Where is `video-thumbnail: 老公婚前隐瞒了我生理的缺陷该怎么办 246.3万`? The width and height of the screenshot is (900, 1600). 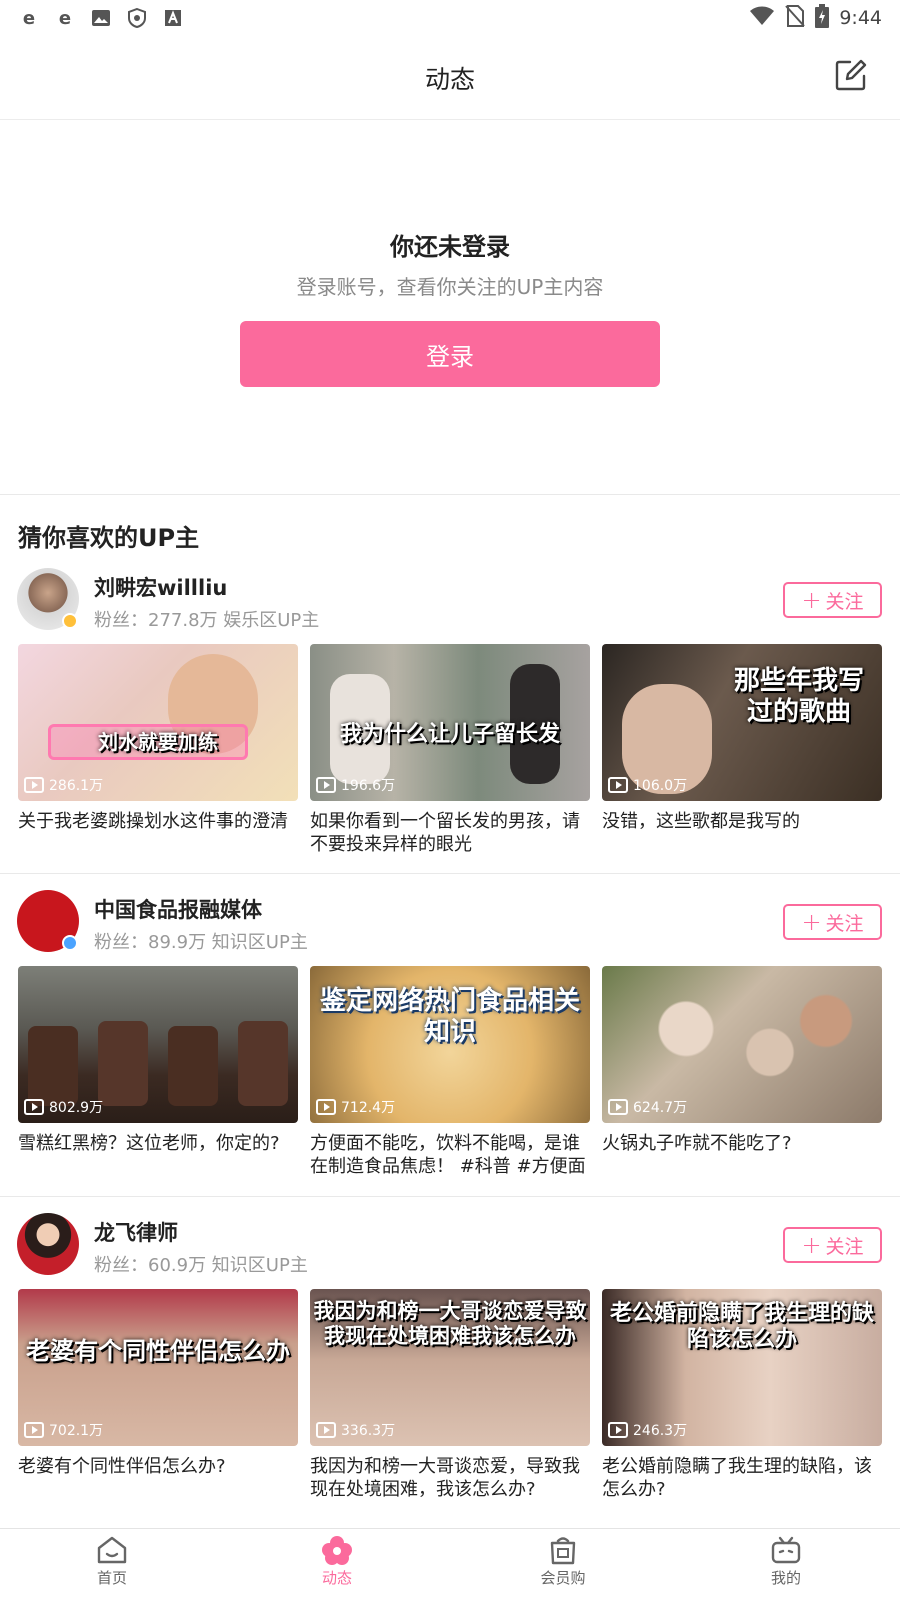 video-thumbnail: 老公婚前隐瞒了我生理的缺陷该怎么办 246.3万 is located at coordinates (742, 1367).